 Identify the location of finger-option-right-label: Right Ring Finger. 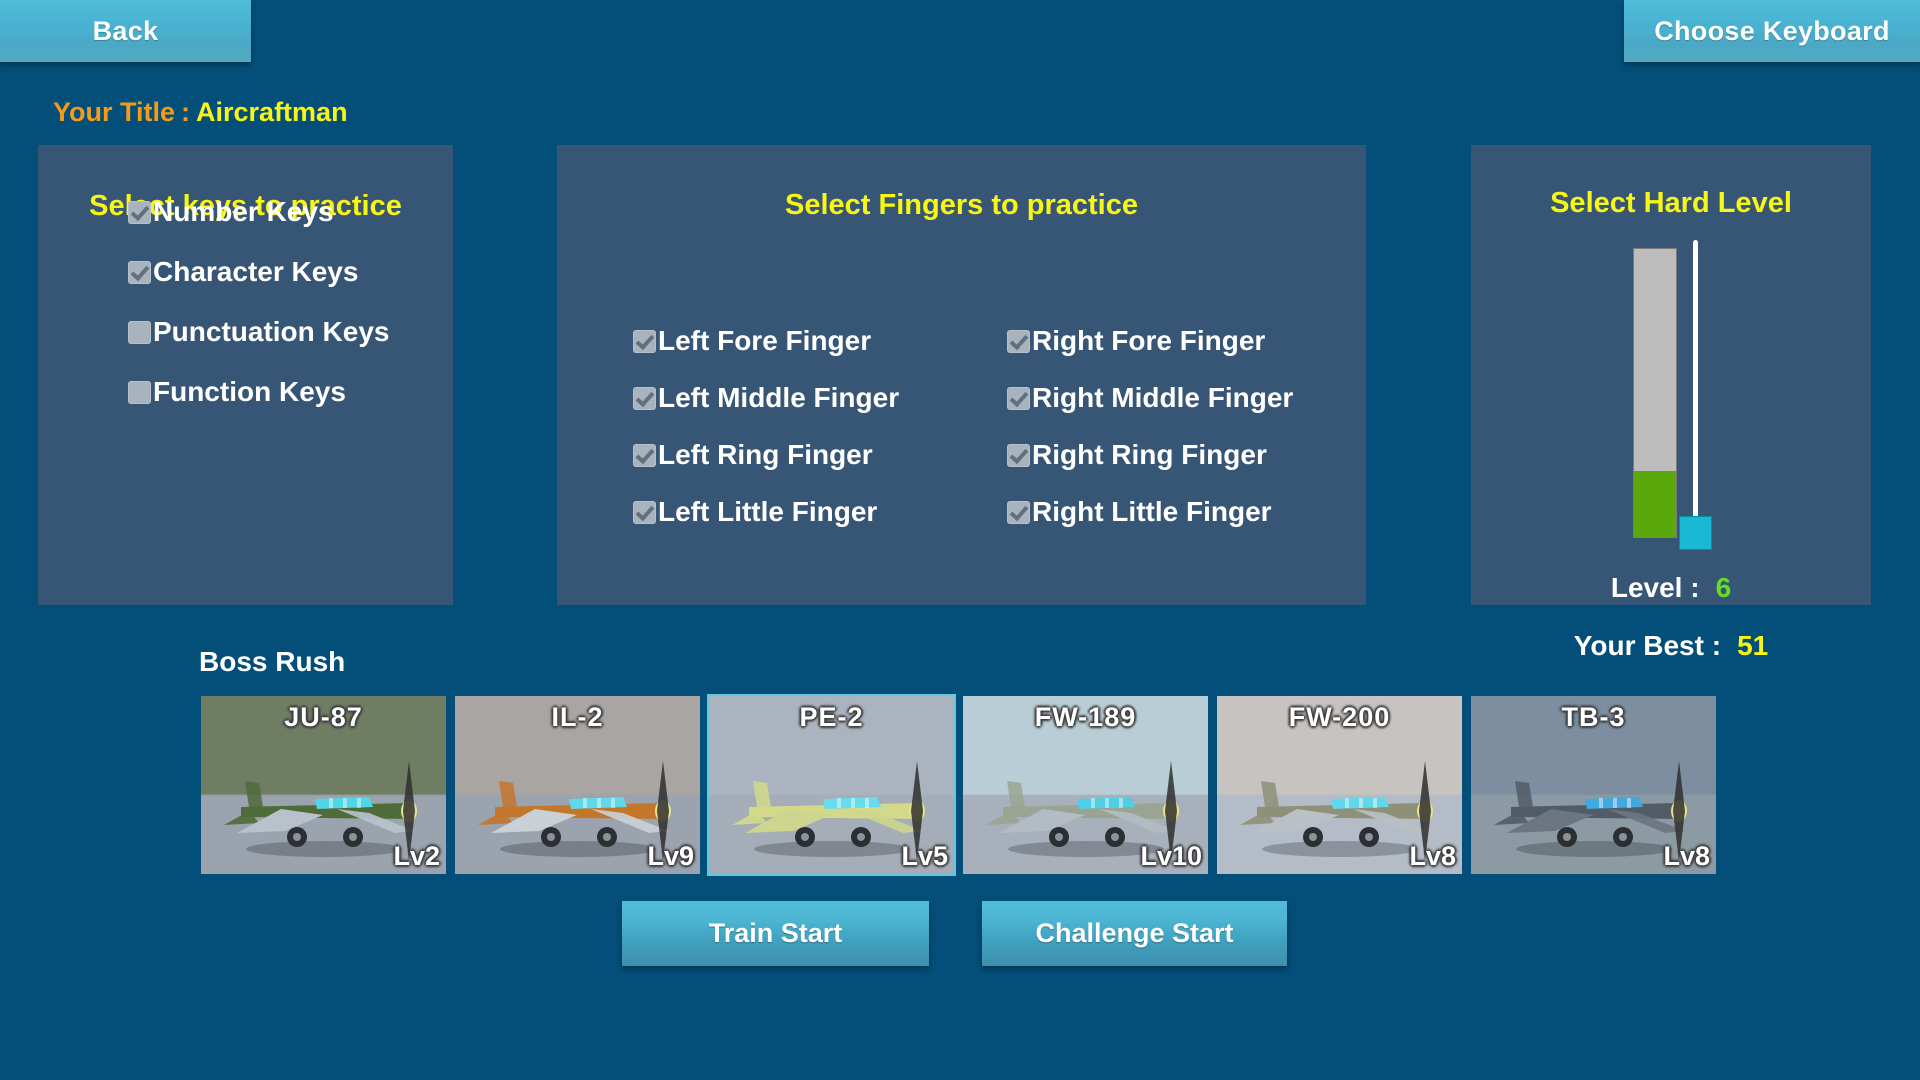
(1149, 454).